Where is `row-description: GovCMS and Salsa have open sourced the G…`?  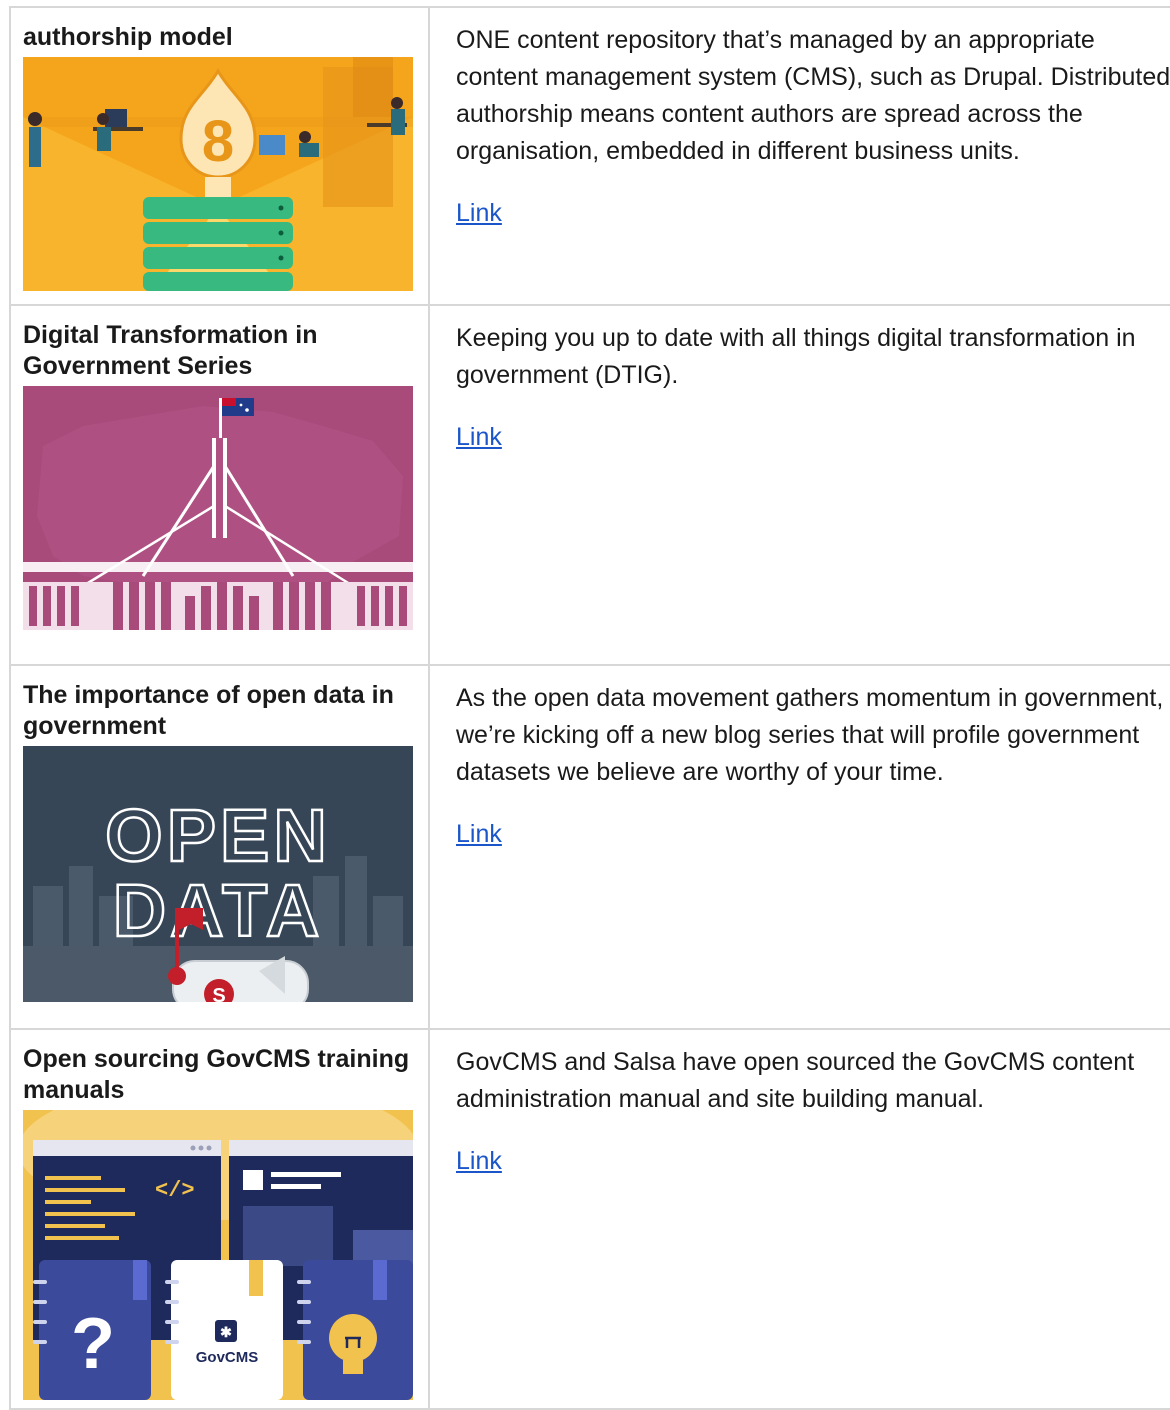 row-description: GovCMS and Salsa have open sourced the G… is located at coordinates (795, 1080).